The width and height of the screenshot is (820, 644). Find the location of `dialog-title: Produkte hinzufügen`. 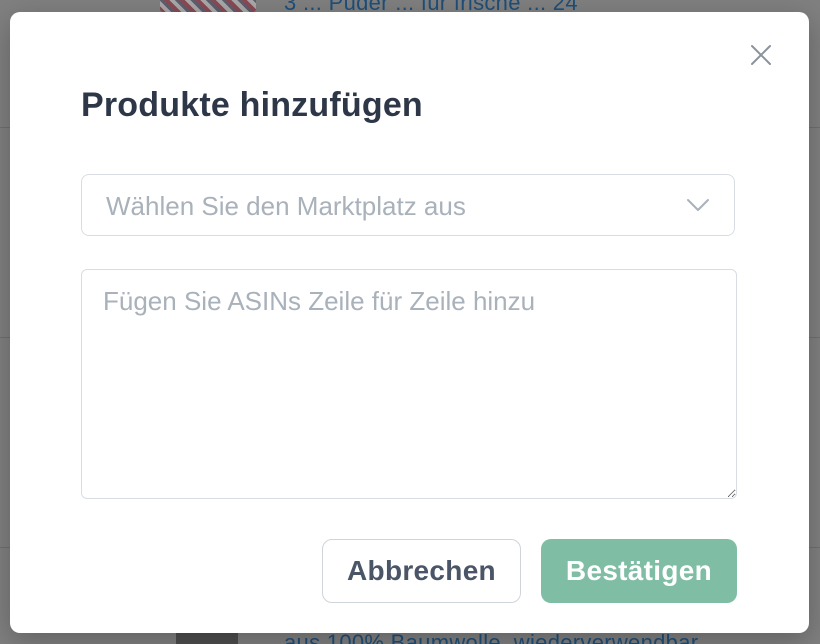

dialog-title: Produkte hinzufügen is located at coordinates (252, 105).